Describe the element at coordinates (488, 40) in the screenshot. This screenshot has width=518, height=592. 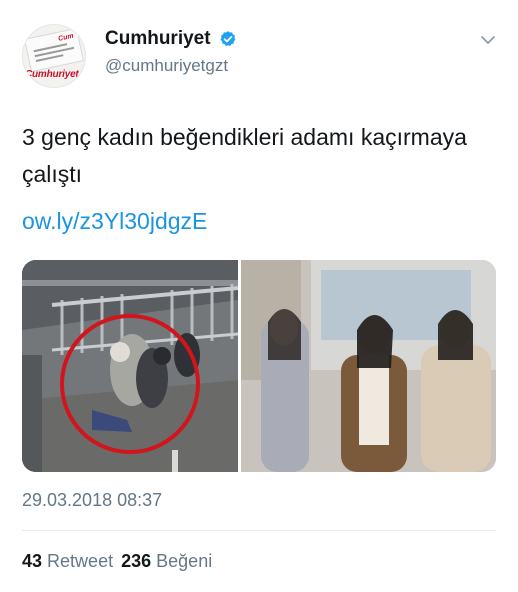
I see `chevron-down-icon` at that location.